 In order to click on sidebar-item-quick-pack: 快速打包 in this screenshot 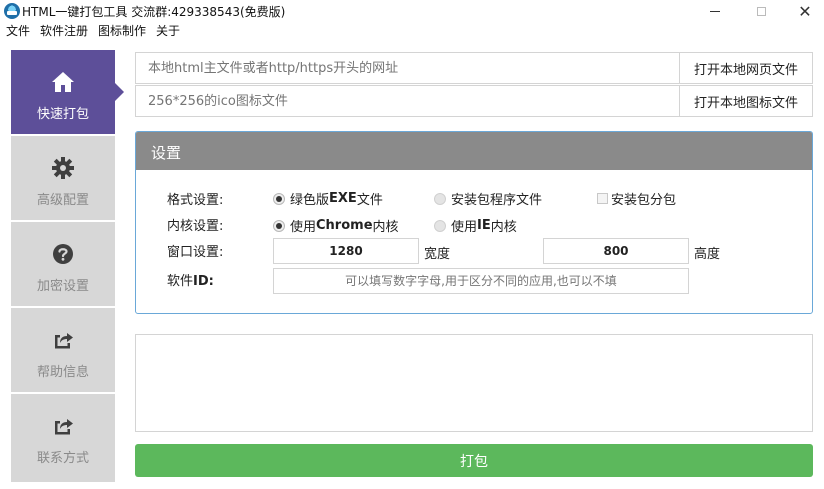, I will do `click(67, 92)`.